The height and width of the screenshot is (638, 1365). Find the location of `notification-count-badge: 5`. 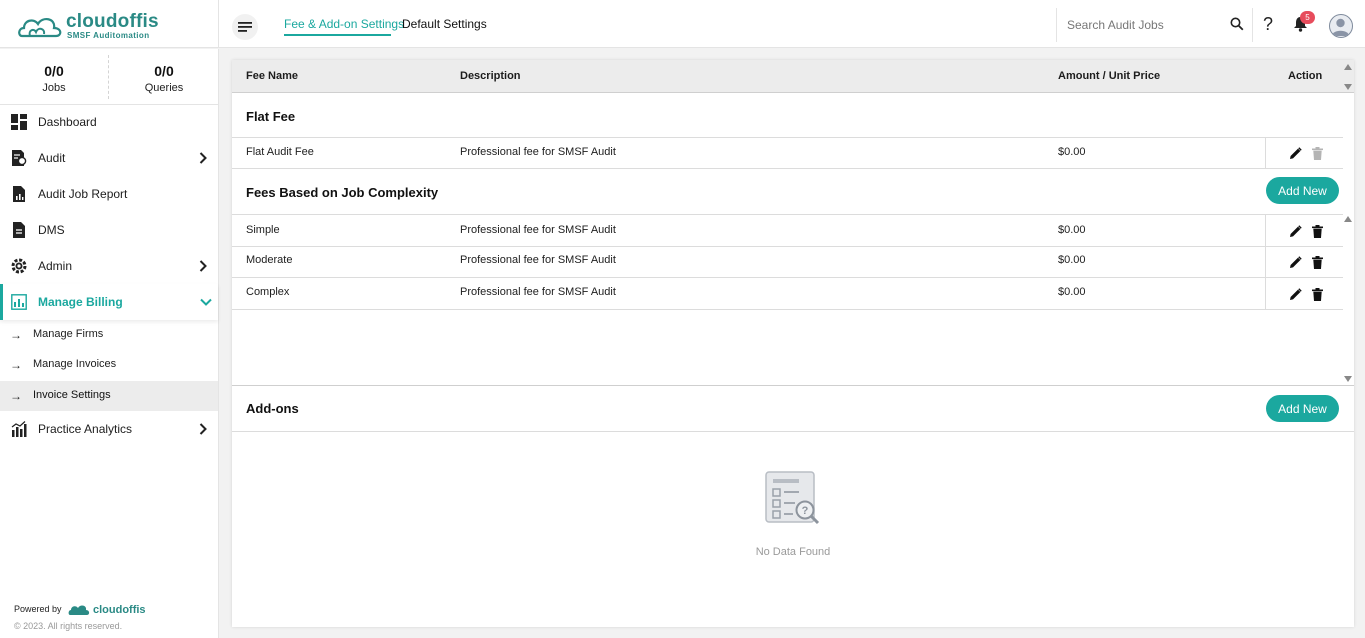

notification-count-badge: 5 is located at coordinates (1307, 17).